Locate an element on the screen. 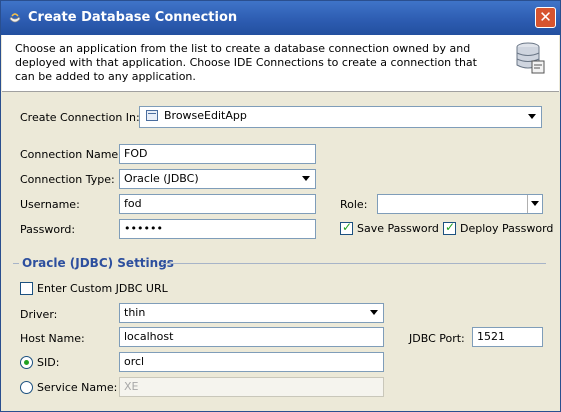  custom-jdbc-url-checkbox is located at coordinates (26, 288).